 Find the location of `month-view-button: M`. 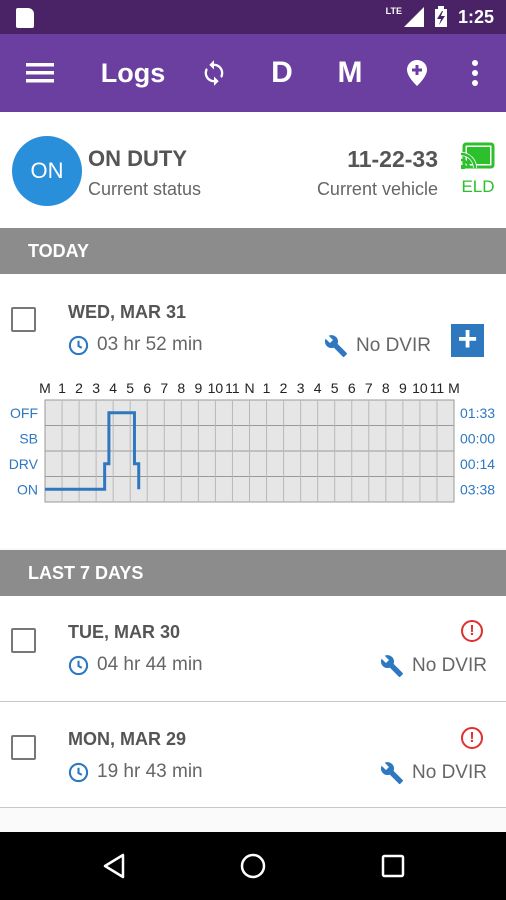

month-view-button: M is located at coordinates (350, 73).